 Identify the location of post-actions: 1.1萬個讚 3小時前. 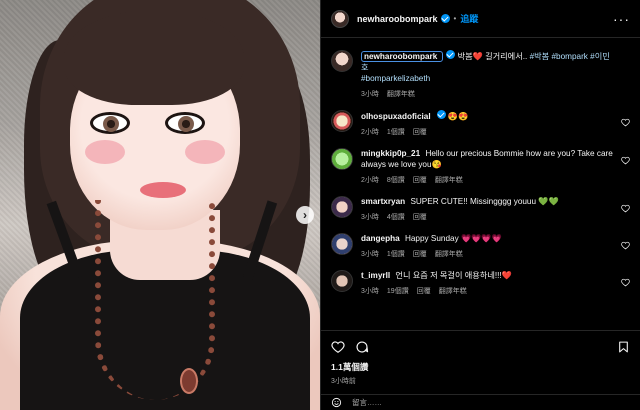
(480, 358).